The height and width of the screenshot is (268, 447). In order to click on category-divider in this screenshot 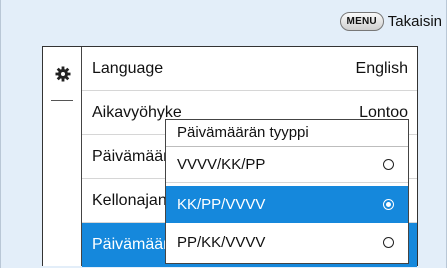, I will do `click(62, 100)`.